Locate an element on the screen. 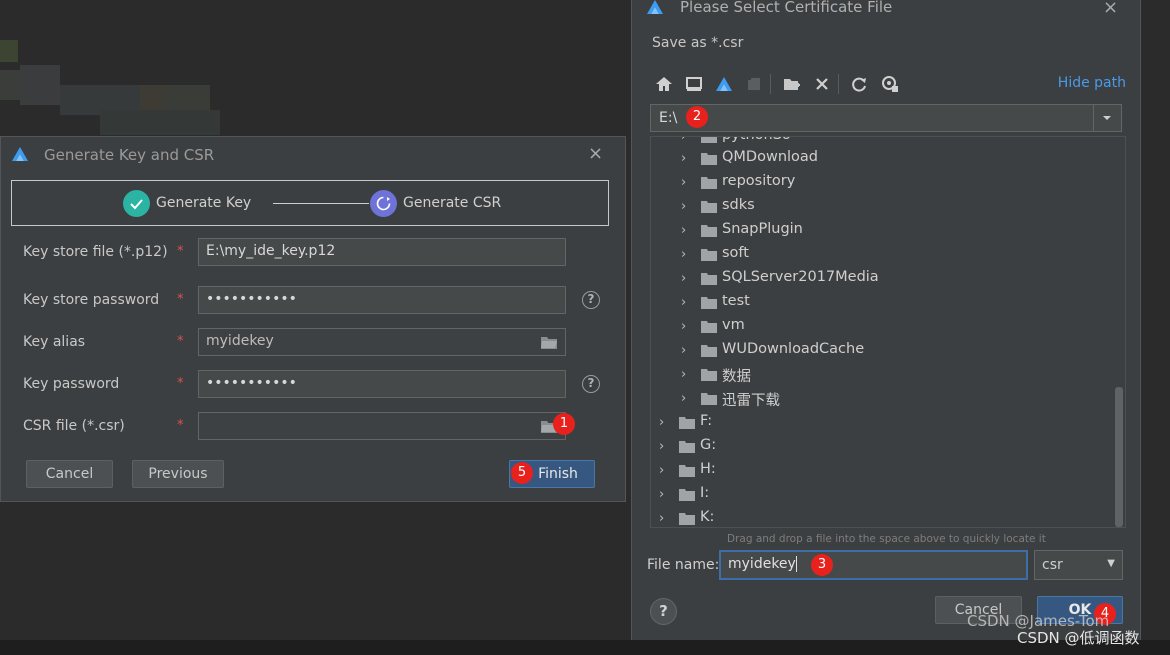 Image resolution: width=1170 pixels, height=655 pixels. tree-item-label: K: is located at coordinates (707, 517).